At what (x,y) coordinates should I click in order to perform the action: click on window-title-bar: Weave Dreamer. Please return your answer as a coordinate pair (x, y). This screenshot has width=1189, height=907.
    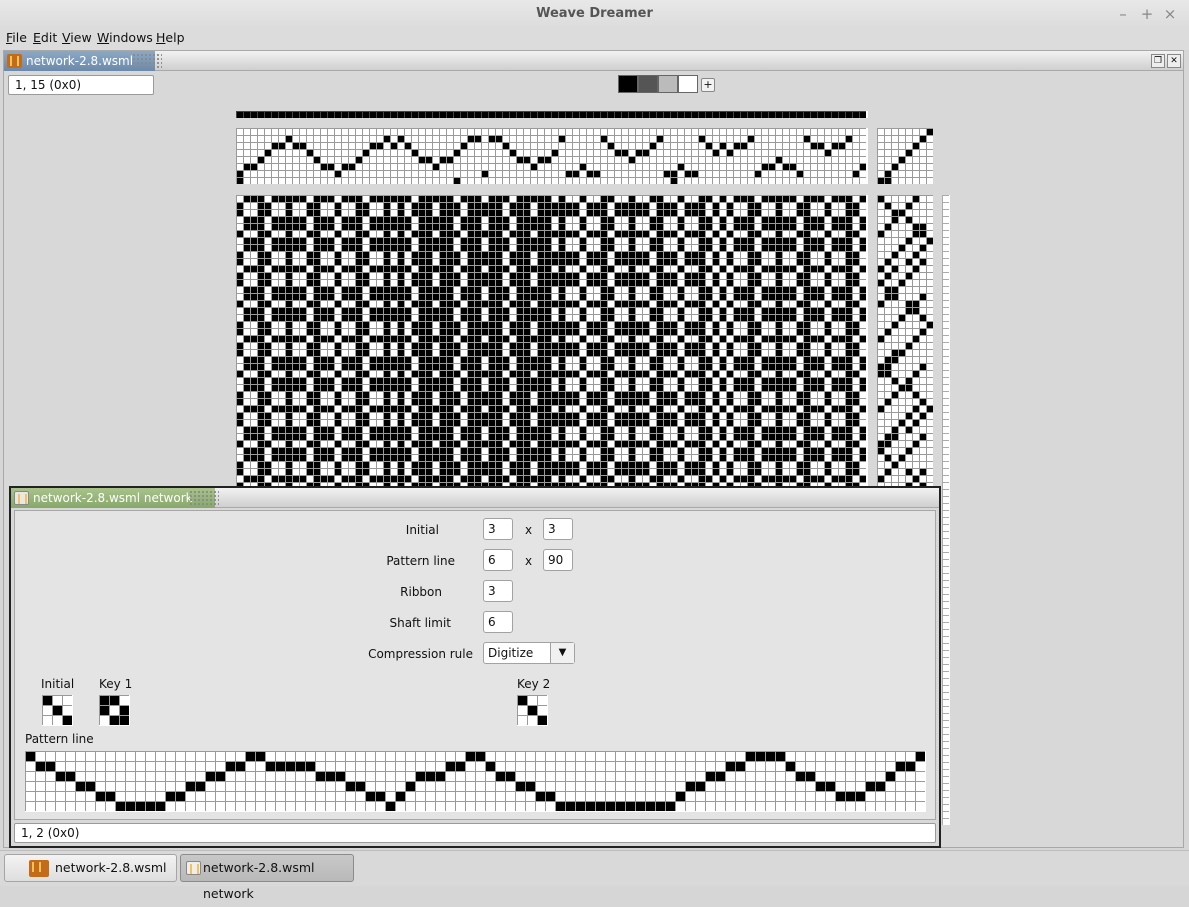
    Looking at the image, I should click on (594, 14).